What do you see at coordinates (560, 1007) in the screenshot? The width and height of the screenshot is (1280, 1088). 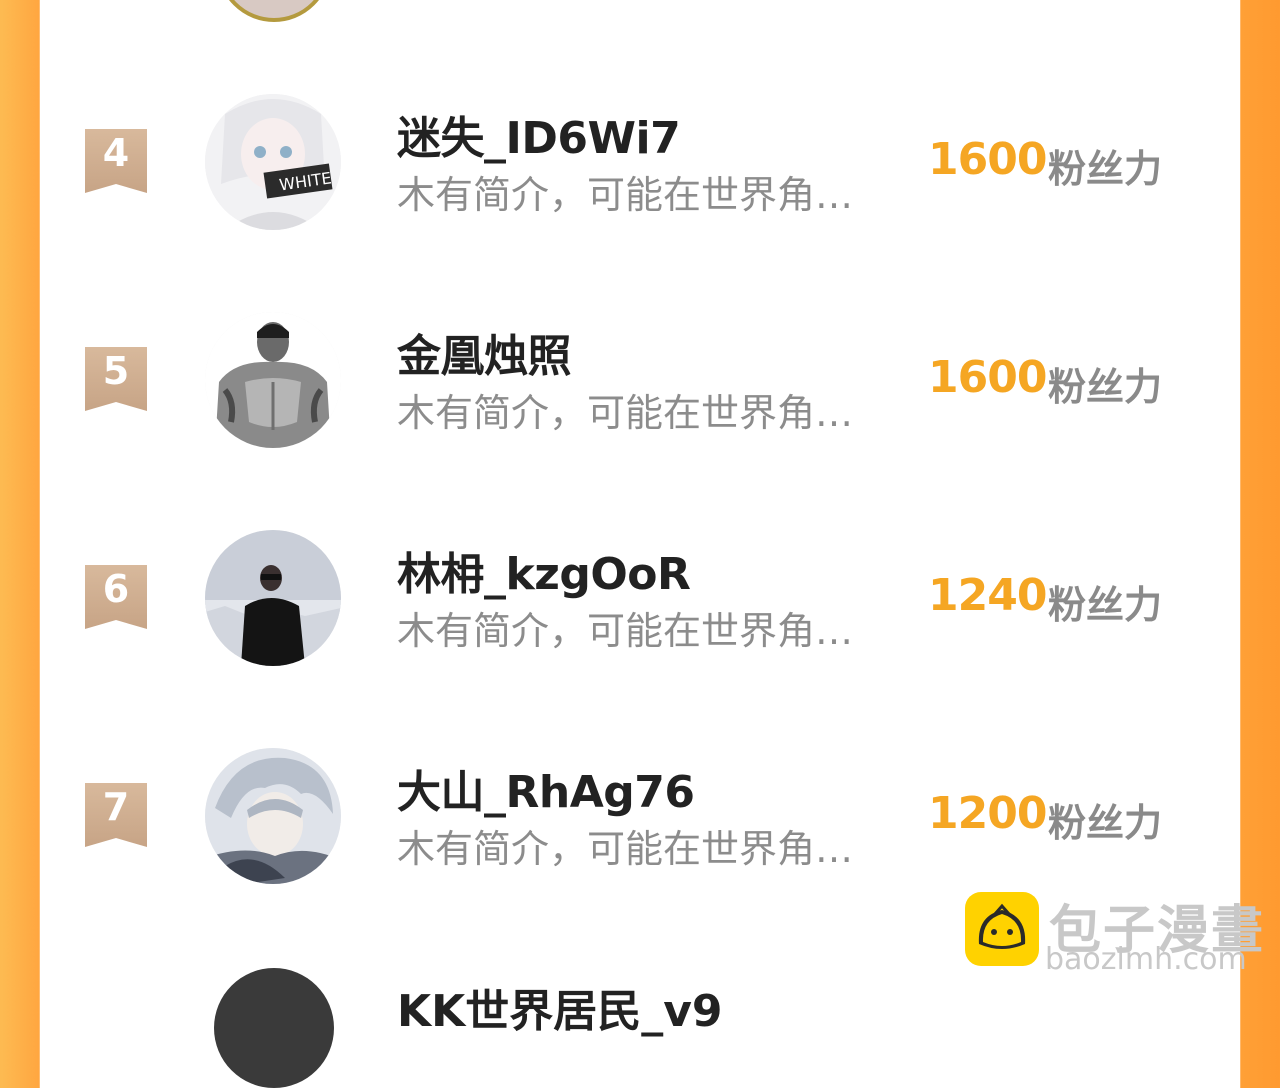 I see `next-user-name: KK世界居民_v9` at bounding box center [560, 1007].